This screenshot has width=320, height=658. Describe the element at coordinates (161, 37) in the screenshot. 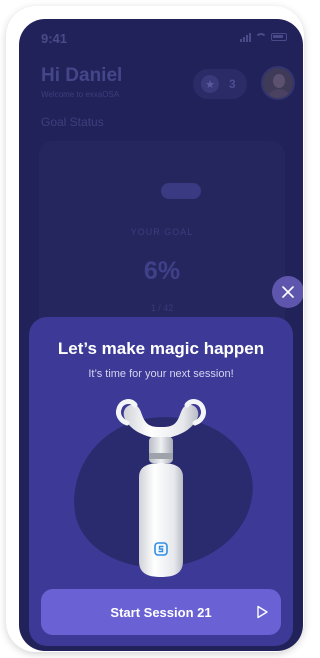

I see `status-bar: 9:41` at that location.